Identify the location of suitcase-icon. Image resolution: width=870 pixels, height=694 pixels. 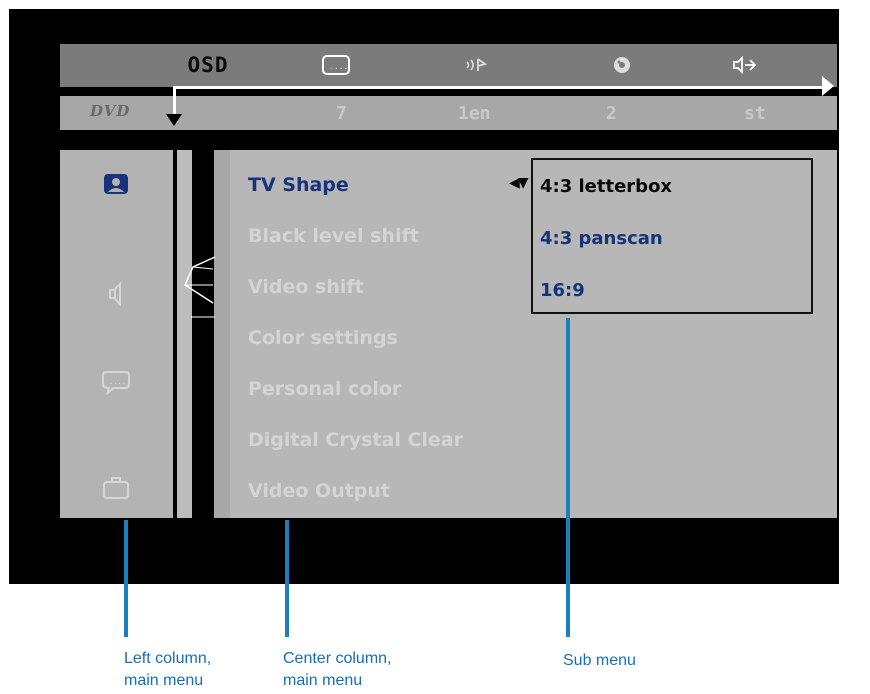
(116, 487).